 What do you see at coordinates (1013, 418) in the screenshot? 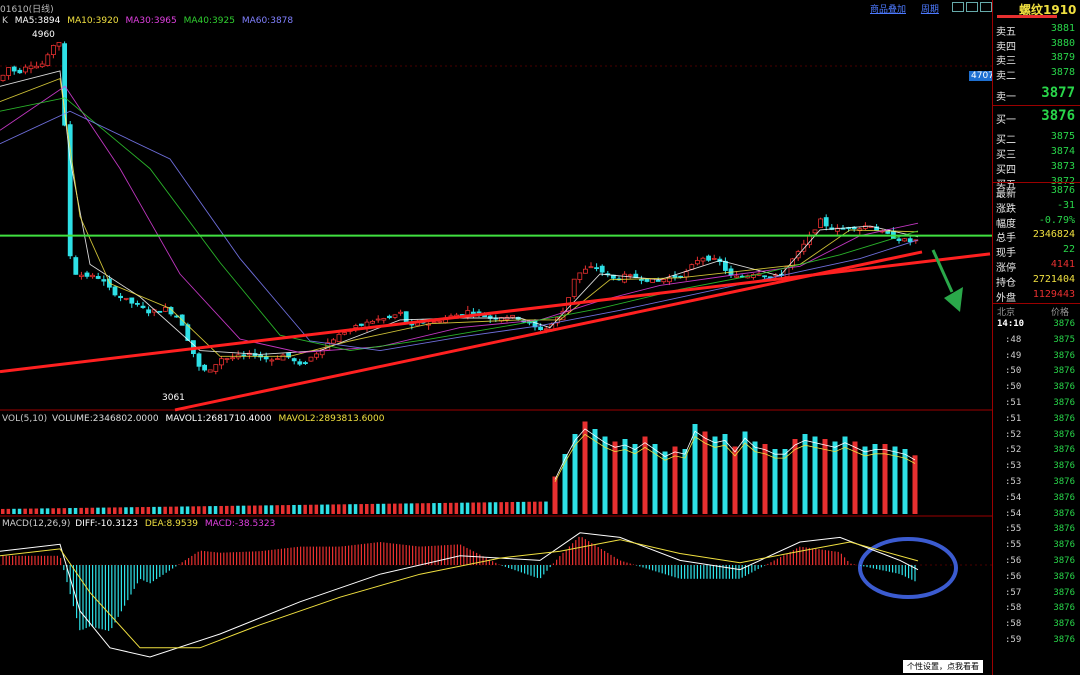
I see `tick-time: :51` at bounding box center [1013, 418].